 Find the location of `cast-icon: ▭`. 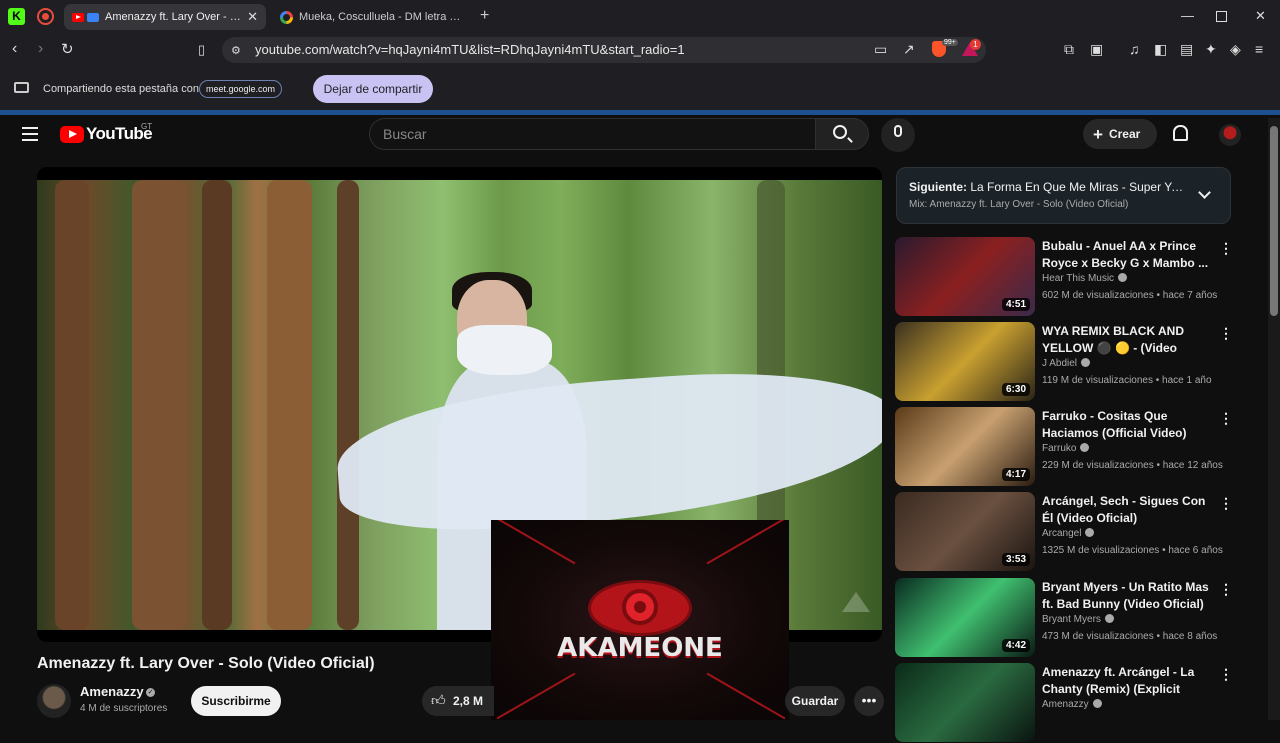

cast-icon: ▭ is located at coordinates (880, 49).